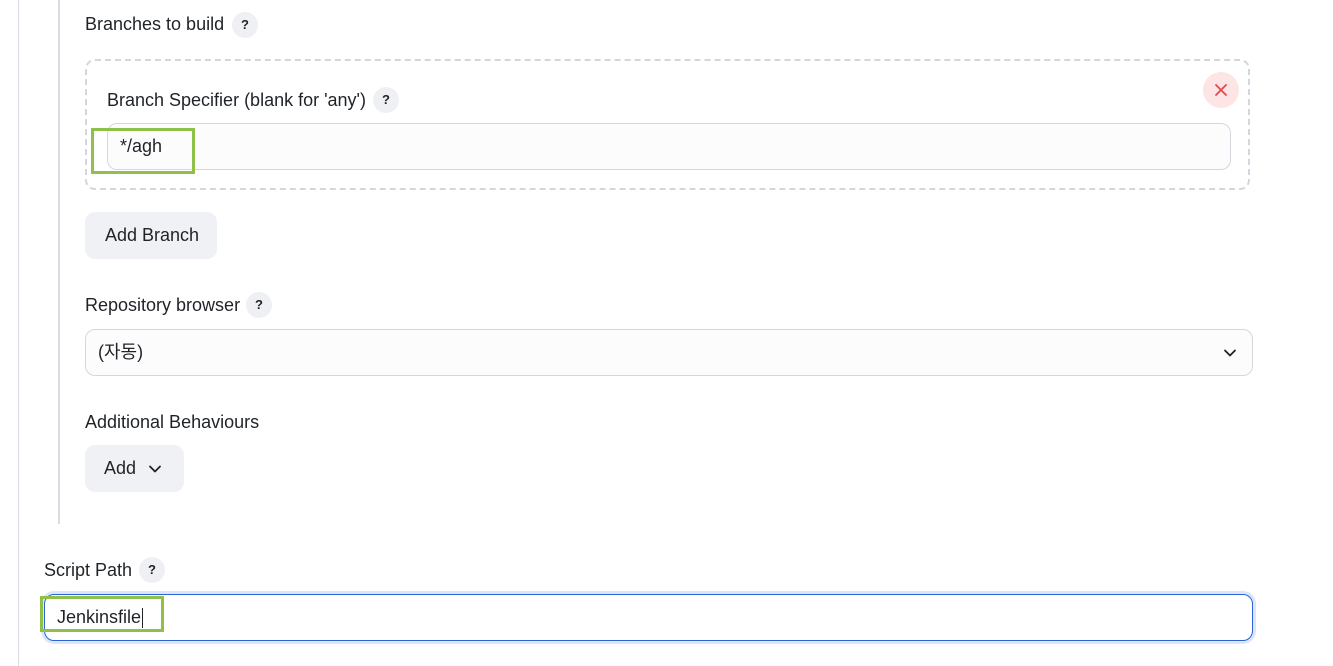  Describe the element at coordinates (121, 352) in the screenshot. I see `repository-browser-selected: (자동)` at that location.